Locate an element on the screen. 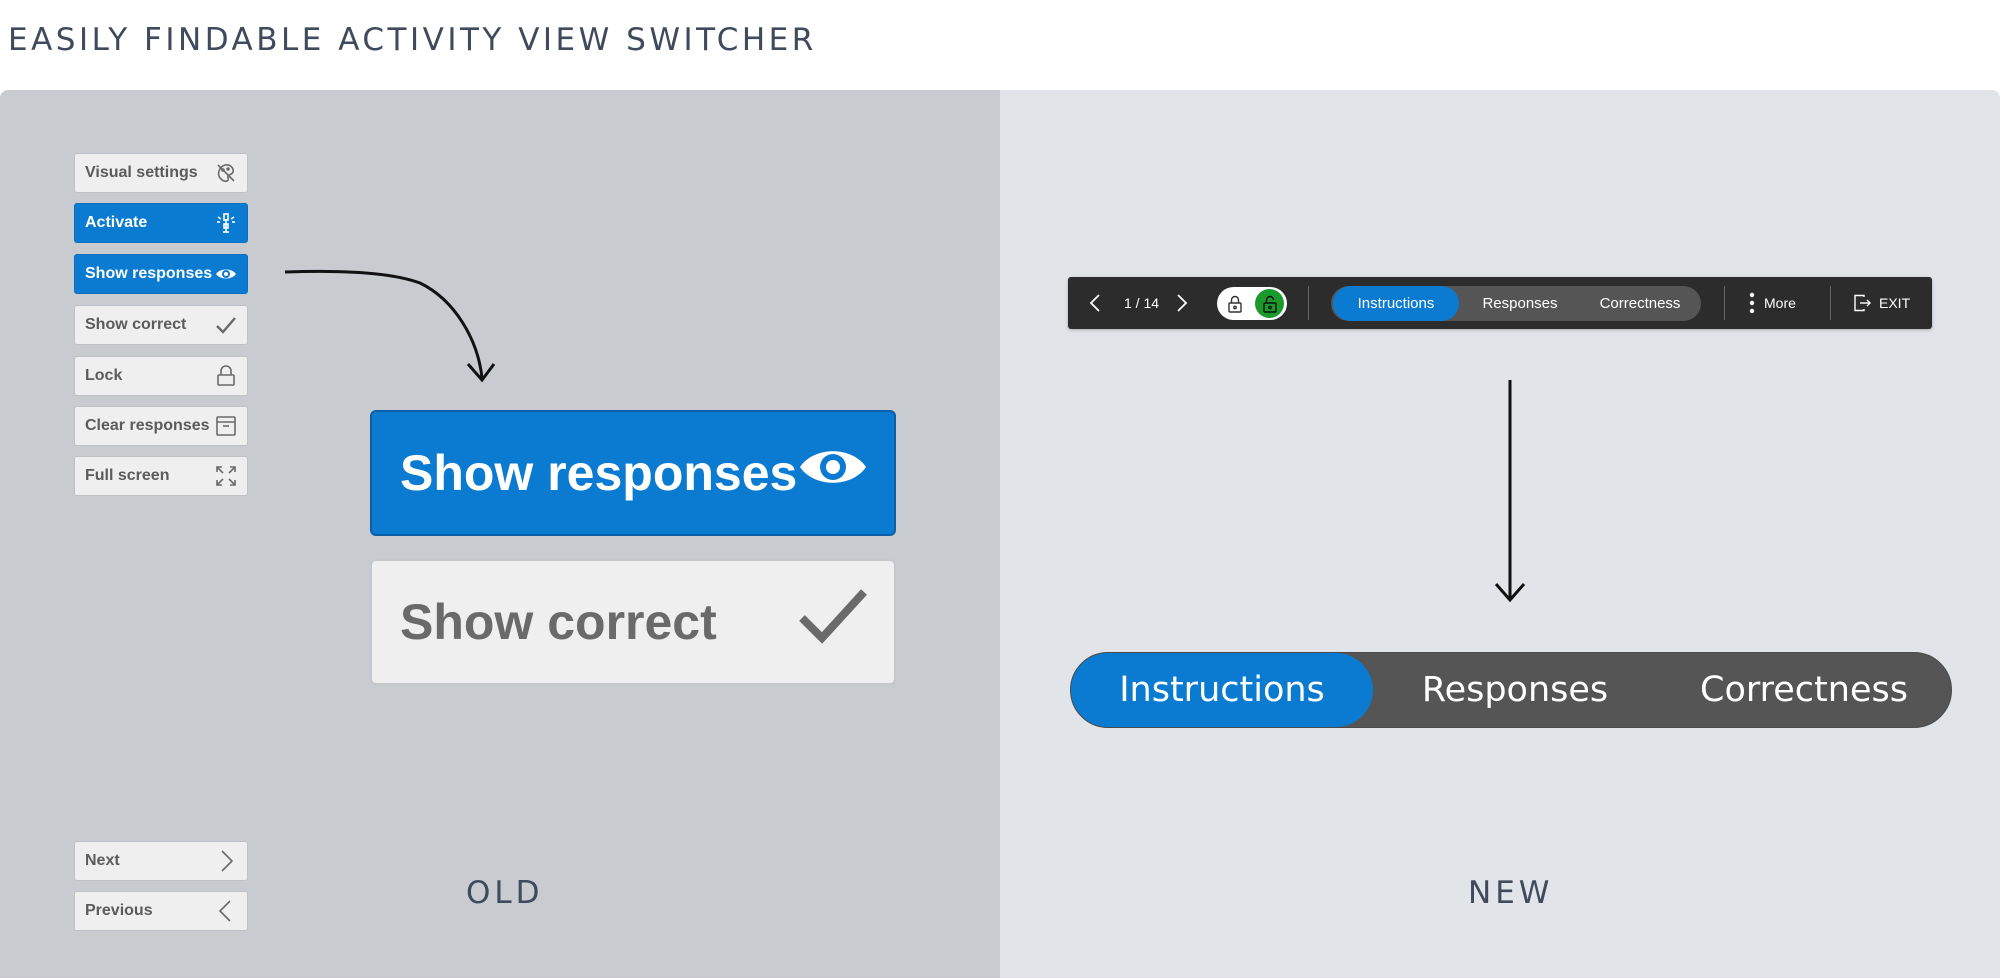 This screenshot has width=2000, height=978. next-page-button is located at coordinates (1182, 303).